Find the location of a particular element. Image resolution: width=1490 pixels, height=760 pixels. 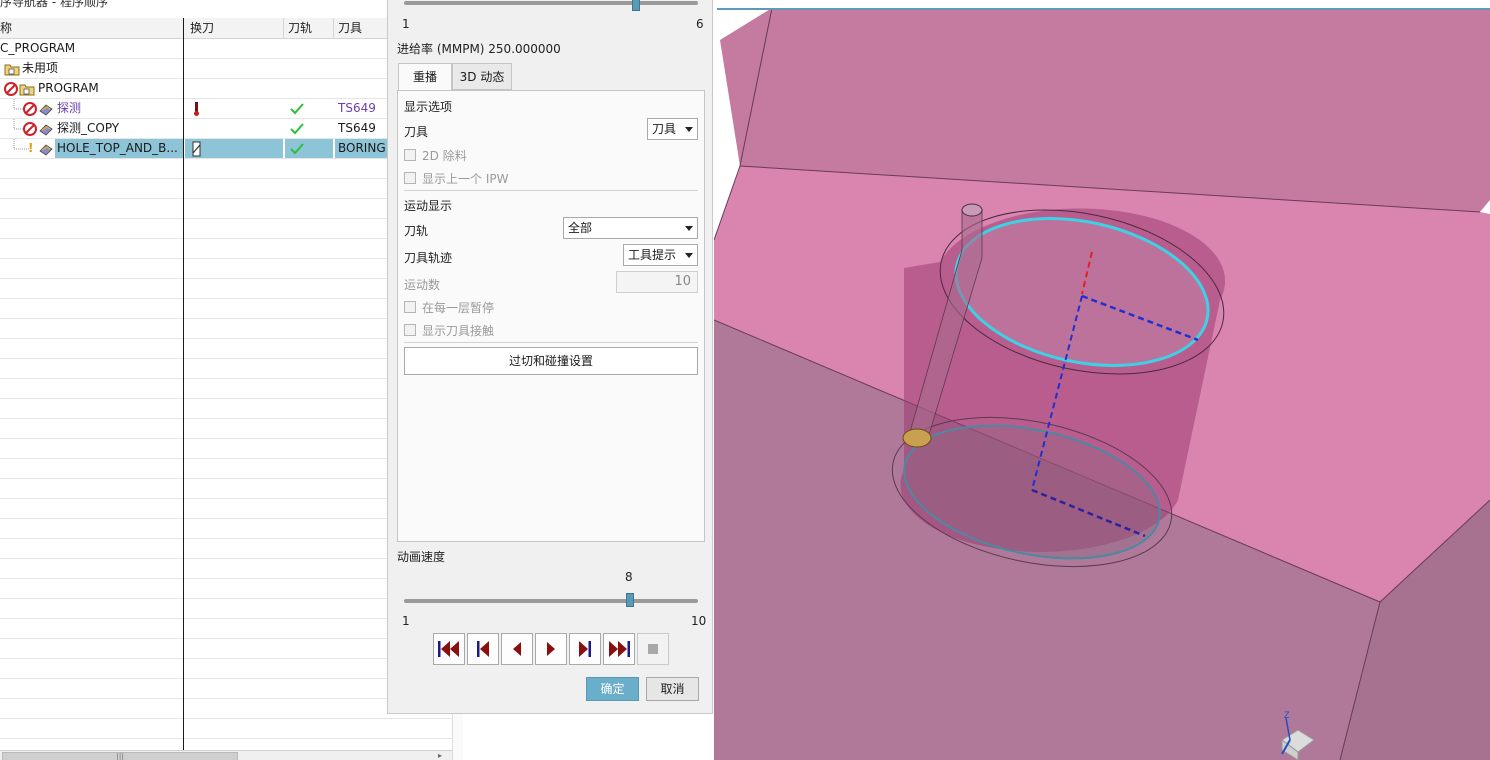

table-row: ! HOLE_TOP_AND_B... BORING is located at coordinates (226, 149).